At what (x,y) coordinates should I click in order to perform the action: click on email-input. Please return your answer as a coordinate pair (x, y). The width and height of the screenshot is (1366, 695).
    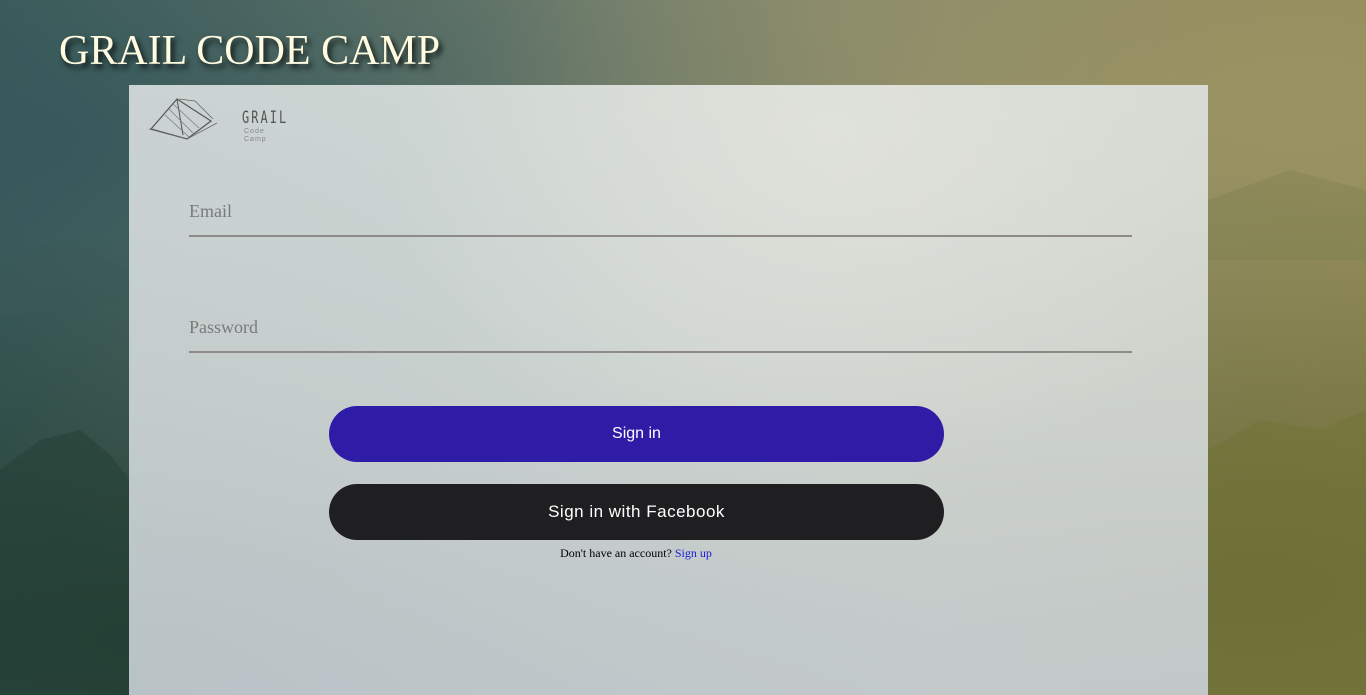
    Looking at the image, I should click on (660, 211).